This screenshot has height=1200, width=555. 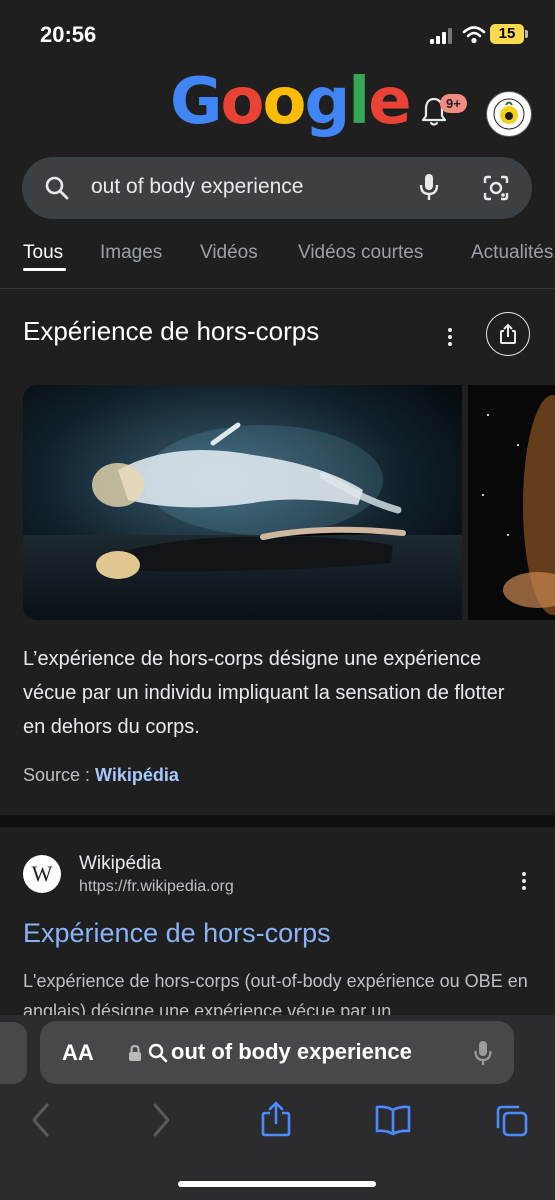 What do you see at coordinates (177, 933) in the screenshot?
I see `result-title: Expérience de hors-corps` at bounding box center [177, 933].